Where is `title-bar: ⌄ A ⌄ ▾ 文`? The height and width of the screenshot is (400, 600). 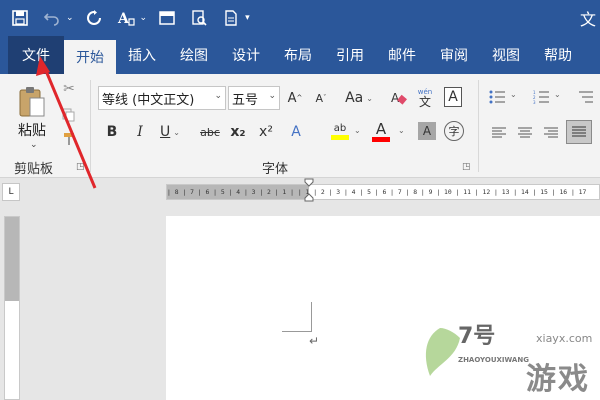 title-bar: ⌄ A ⌄ ▾ 文 is located at coordinates (300, 18).